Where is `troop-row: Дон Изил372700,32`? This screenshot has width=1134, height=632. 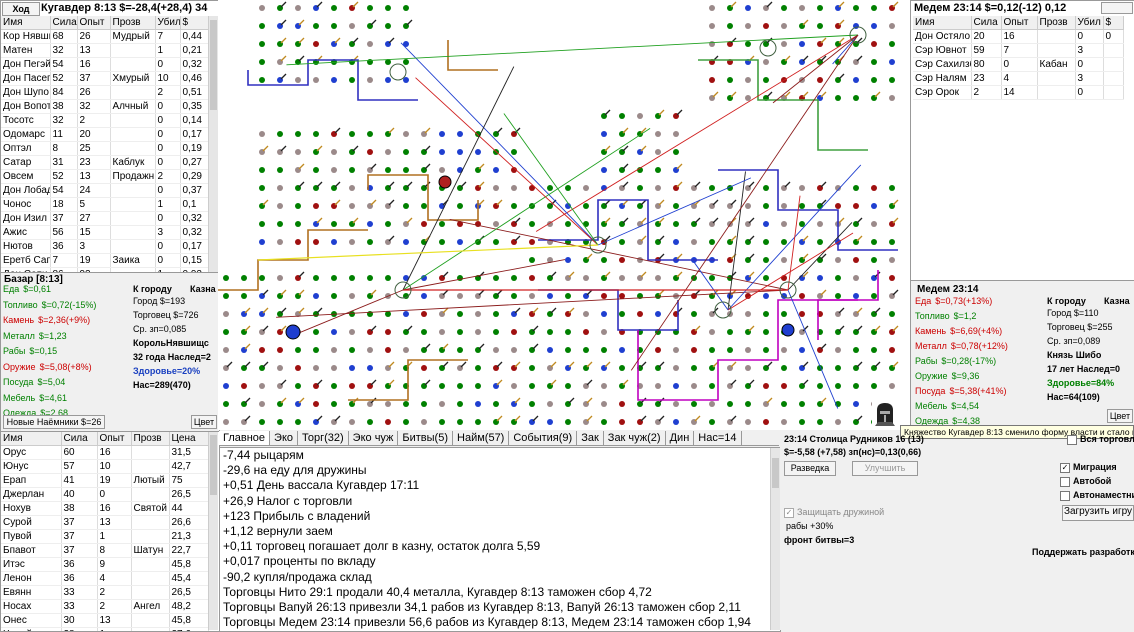
troop-row: Дон Изил372700,32 is located at coordinates (104, 219).